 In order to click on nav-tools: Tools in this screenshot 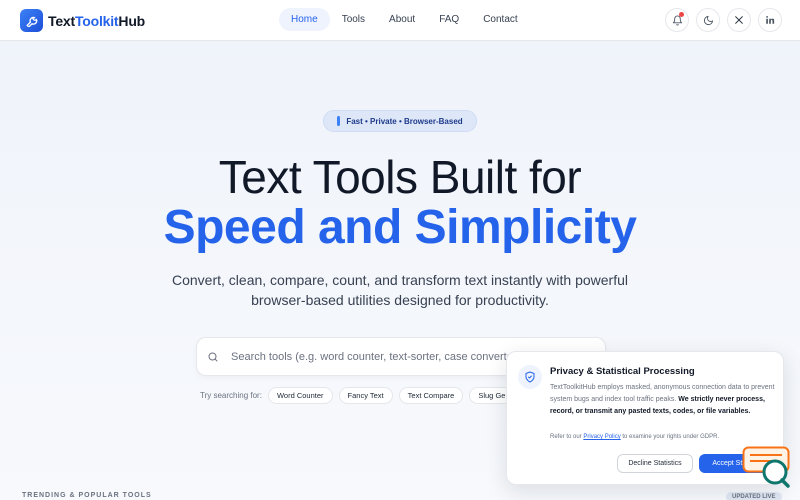, I will do `click(353, 19)`.